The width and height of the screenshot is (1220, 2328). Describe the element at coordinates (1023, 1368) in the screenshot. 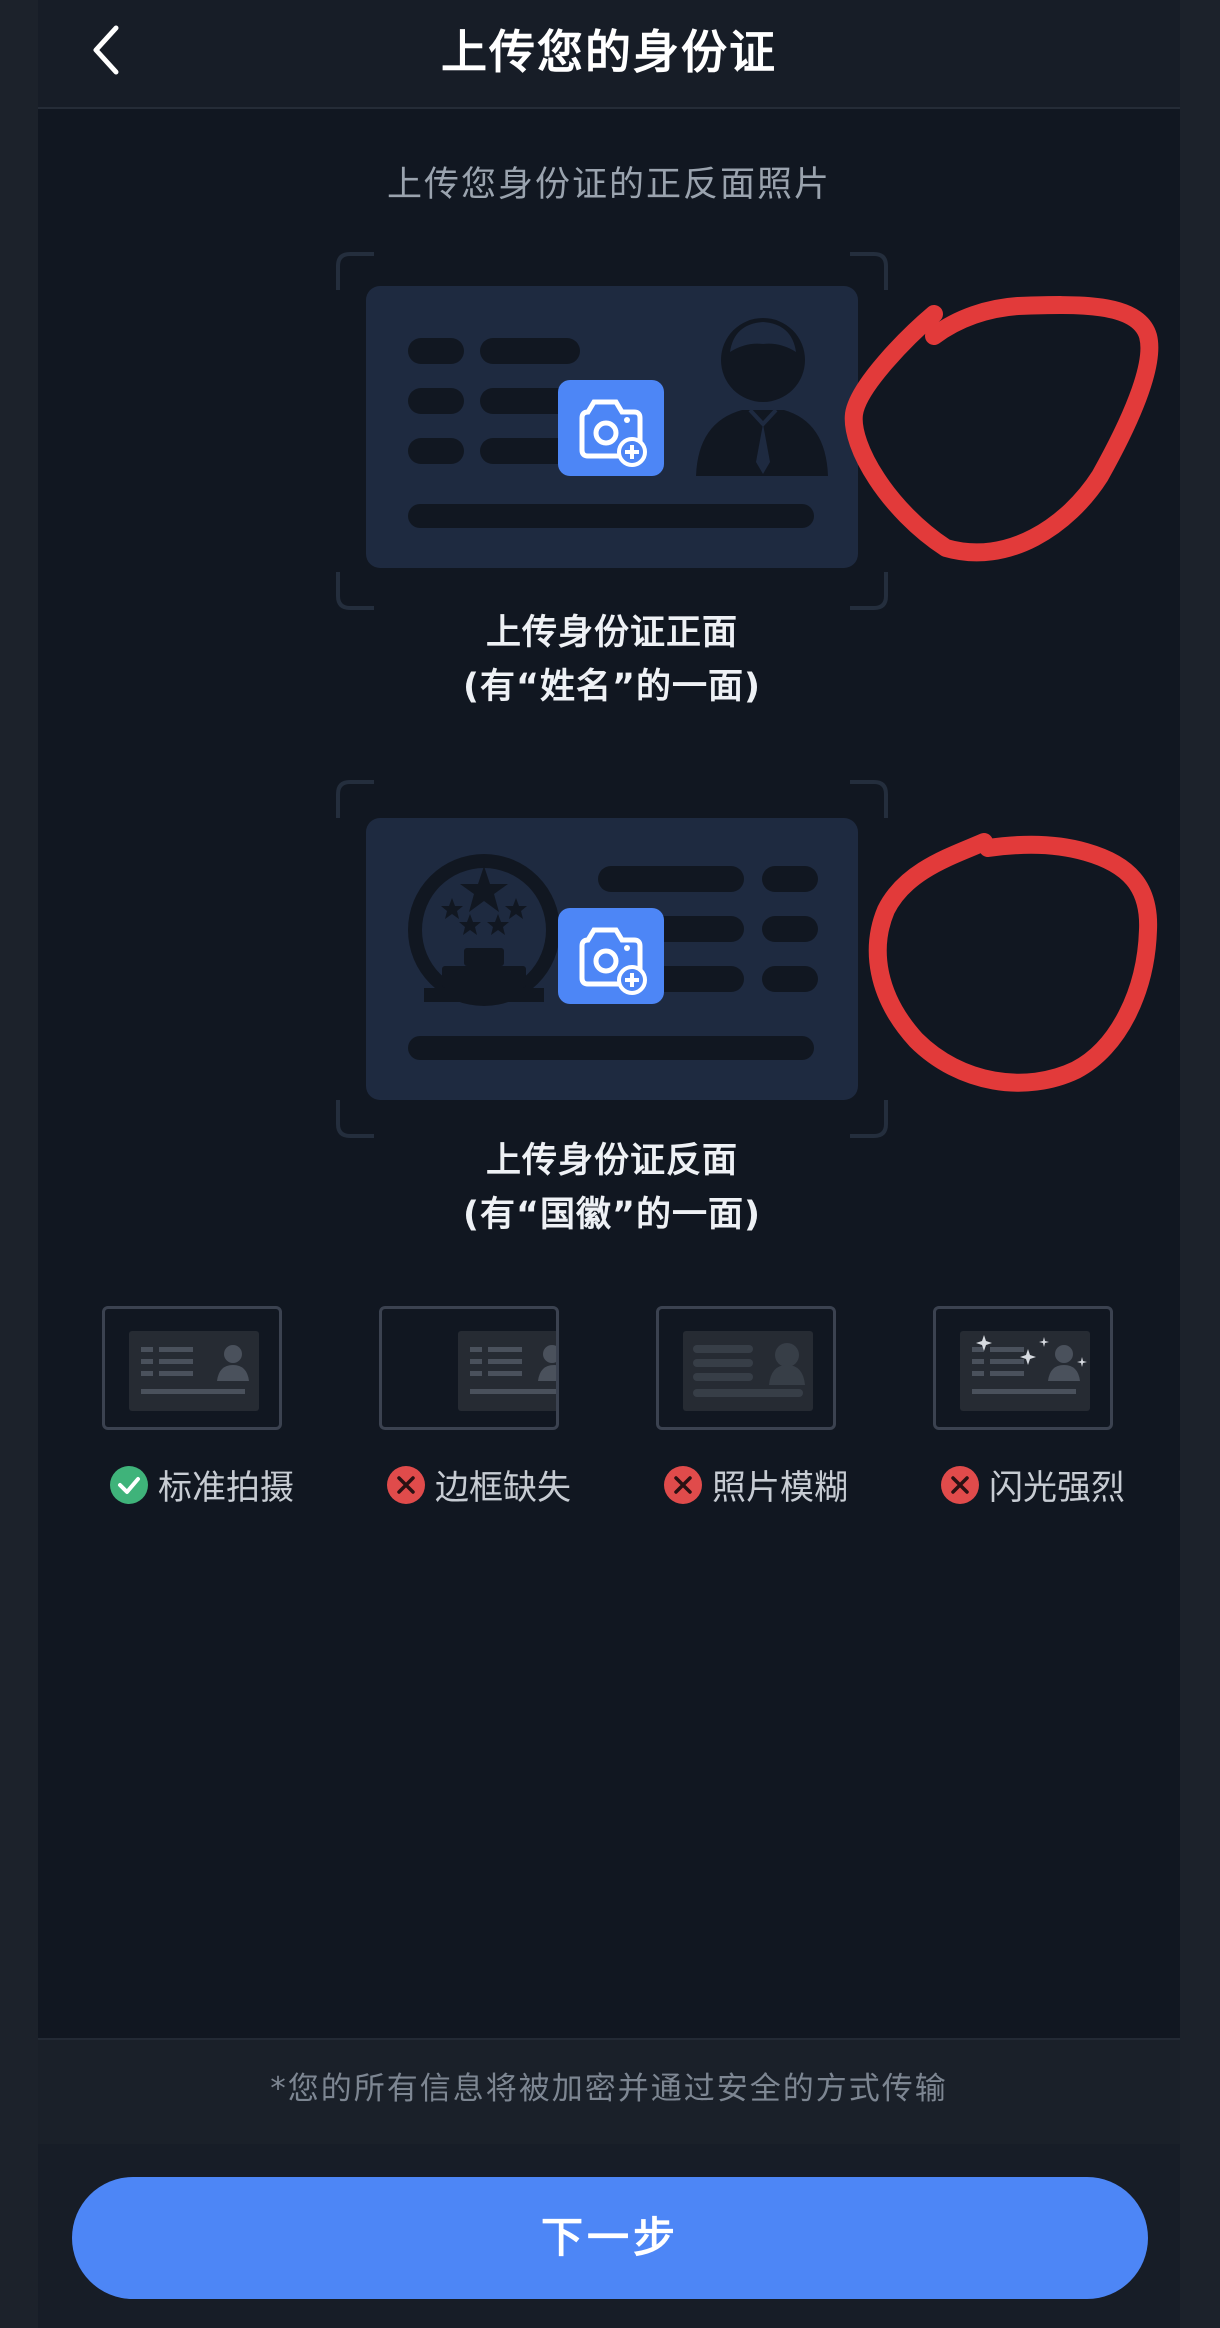

I see `example-strong-flash-thumb` at that location.